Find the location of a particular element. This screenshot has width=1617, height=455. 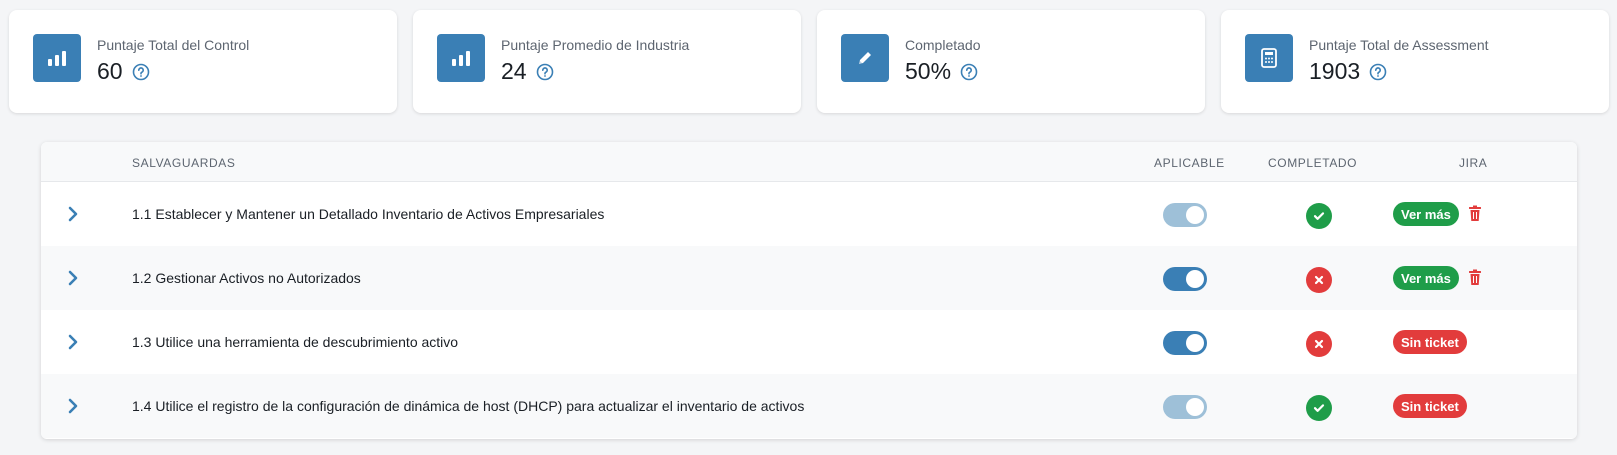

stat-value: 1903 is located at coordinates (1335, 71).